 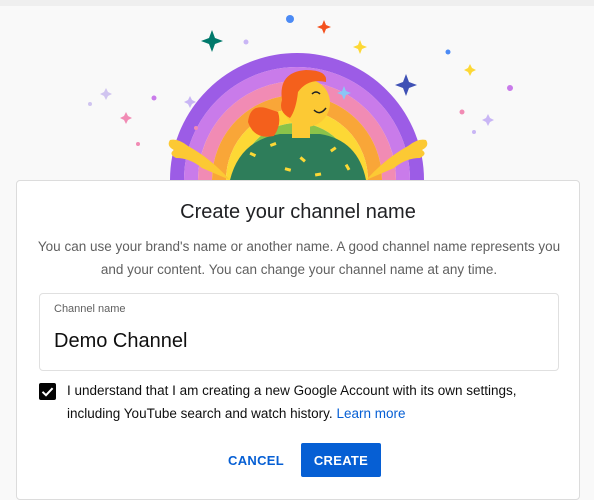 I want to click on create-button: CREATE, so click(x=341, y=460).